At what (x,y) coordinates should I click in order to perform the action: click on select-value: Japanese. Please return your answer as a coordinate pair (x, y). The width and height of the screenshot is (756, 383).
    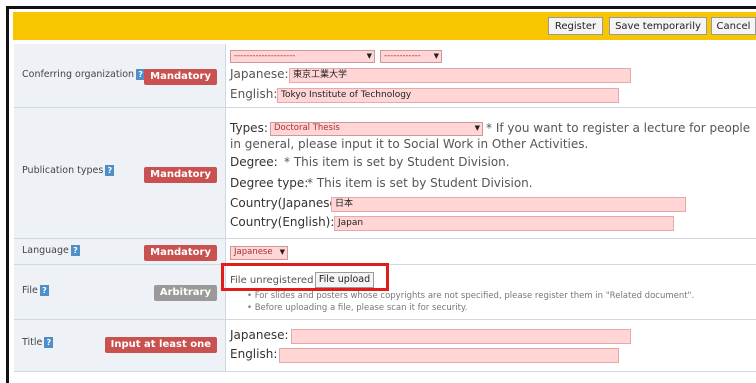
    Looking at the image, I should click on (253, 252).